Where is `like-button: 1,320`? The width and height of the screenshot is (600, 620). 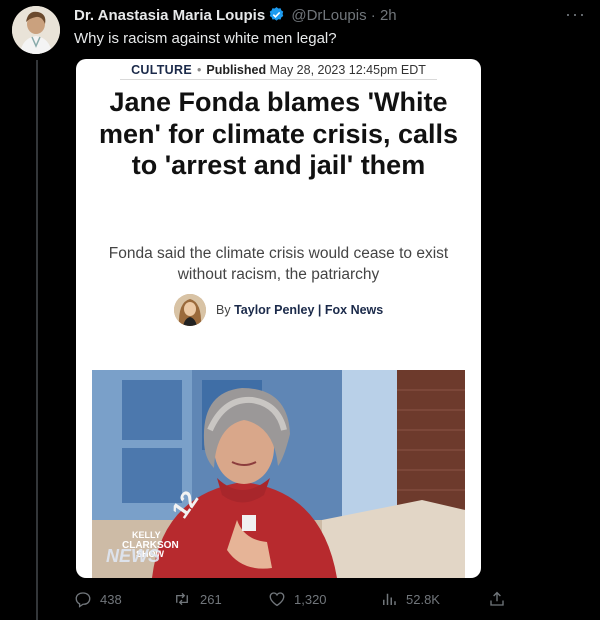
like-button: 1,320 is located at coordinates (297, 599).